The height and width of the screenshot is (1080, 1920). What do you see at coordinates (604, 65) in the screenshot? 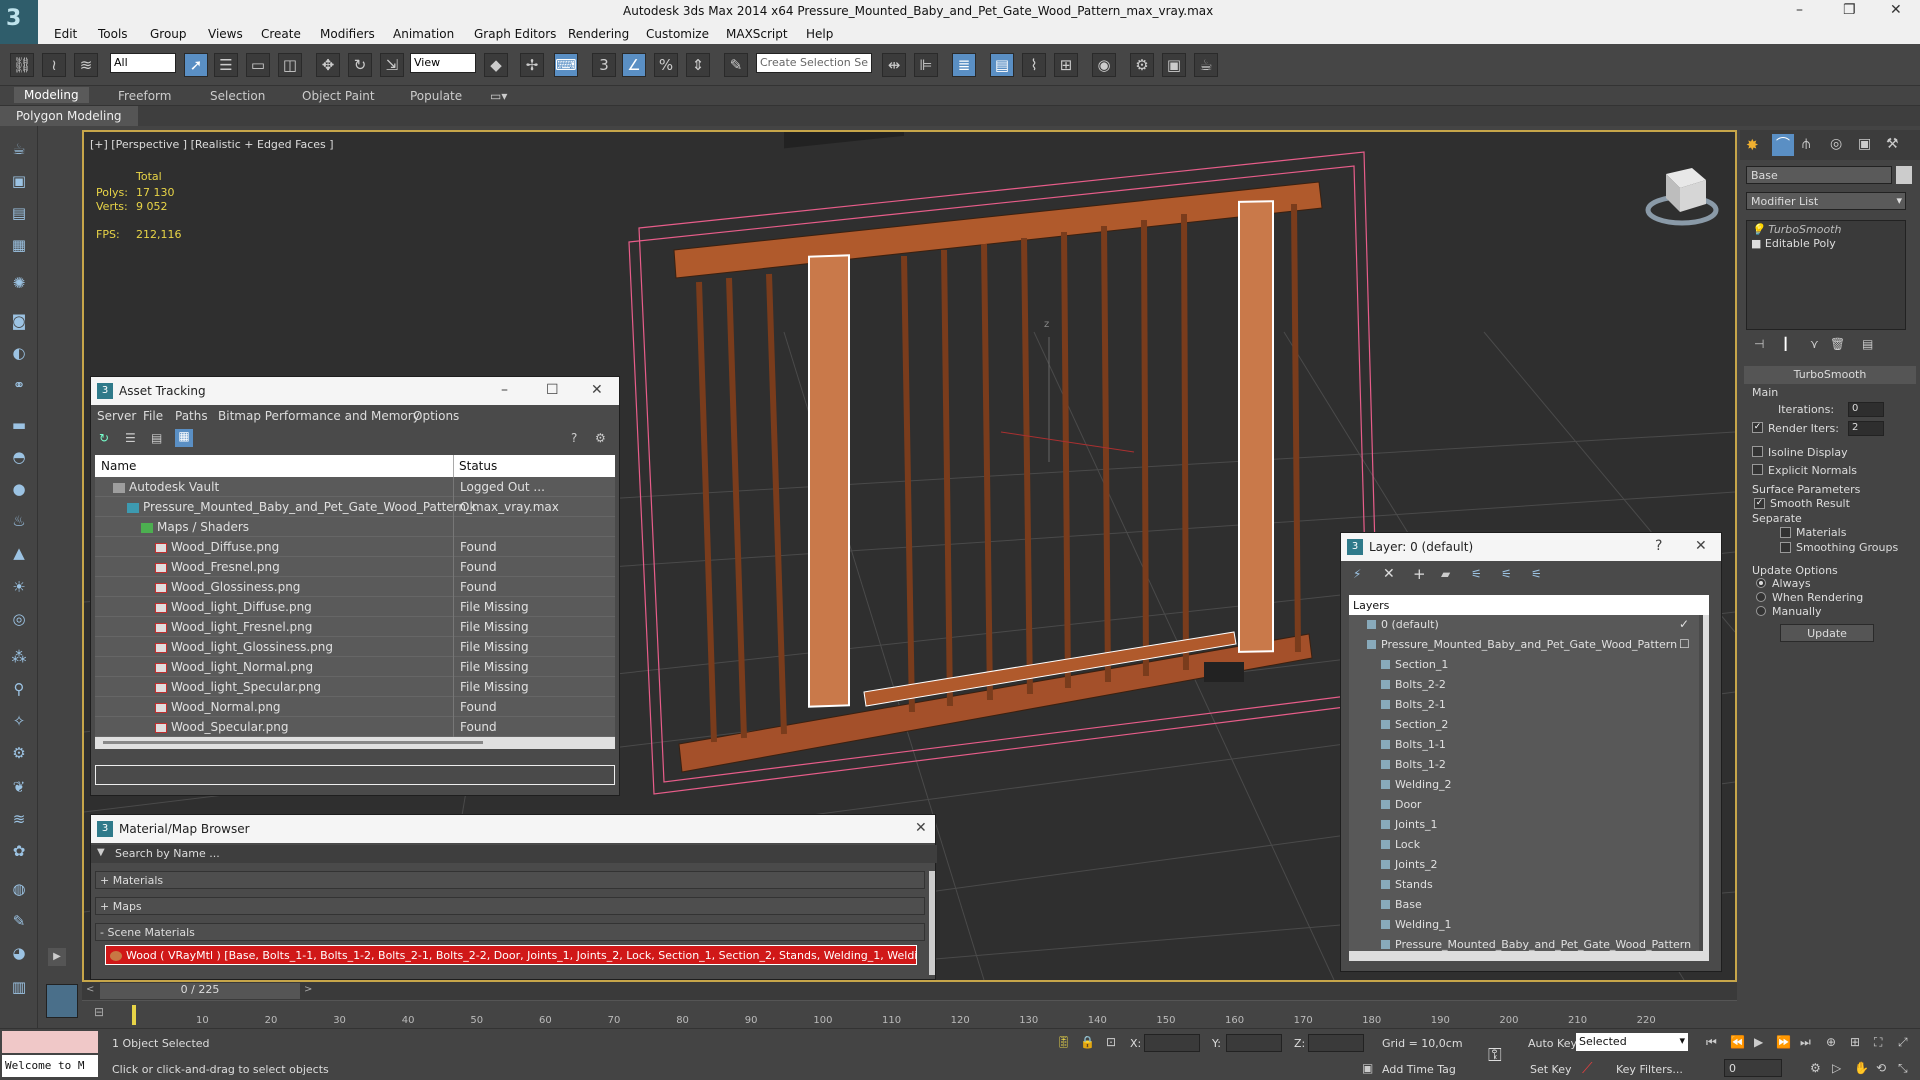
I see `snaps-toggle-icon: 3` at bounding box center [604, 65].